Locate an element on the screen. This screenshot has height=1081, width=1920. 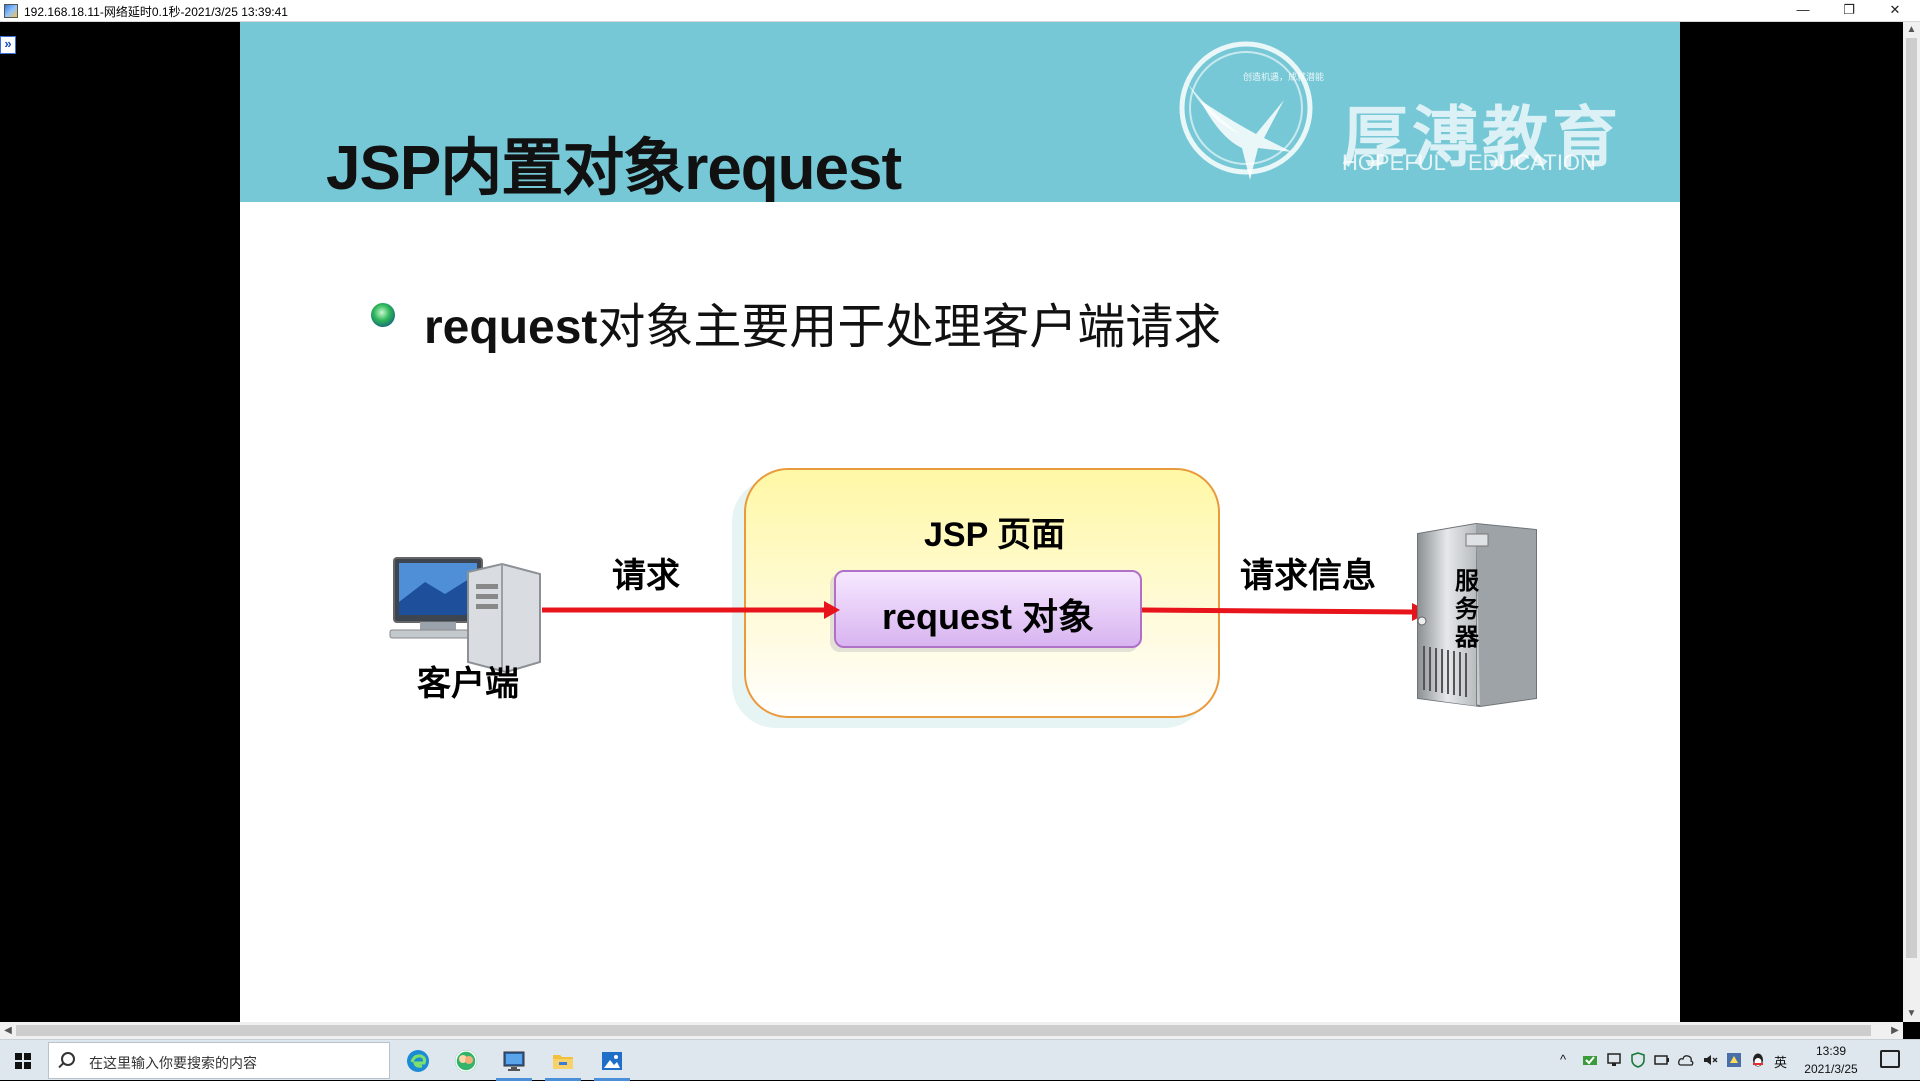
client-label: 客户端 is located at coordinates (468, 684).